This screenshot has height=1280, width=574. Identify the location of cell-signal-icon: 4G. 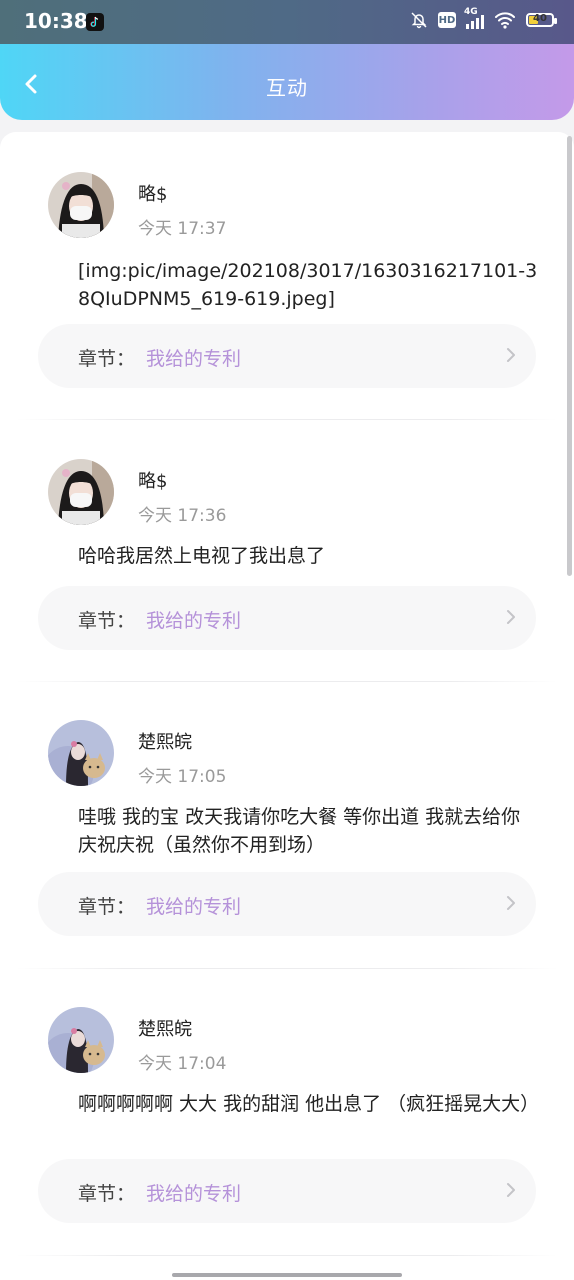
(474, 18).